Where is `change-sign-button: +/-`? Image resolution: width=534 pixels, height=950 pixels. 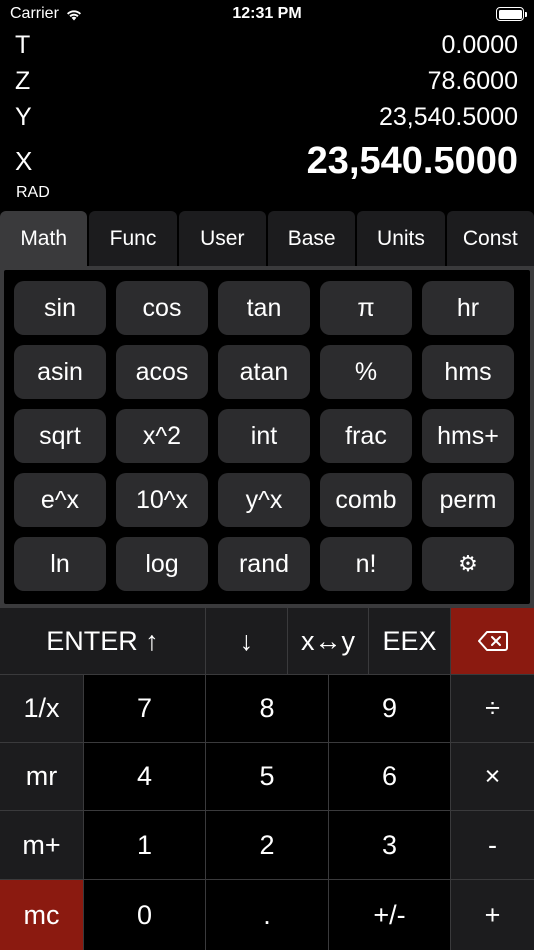
change-sign-button: +/- is located at coordinates (390, 915).